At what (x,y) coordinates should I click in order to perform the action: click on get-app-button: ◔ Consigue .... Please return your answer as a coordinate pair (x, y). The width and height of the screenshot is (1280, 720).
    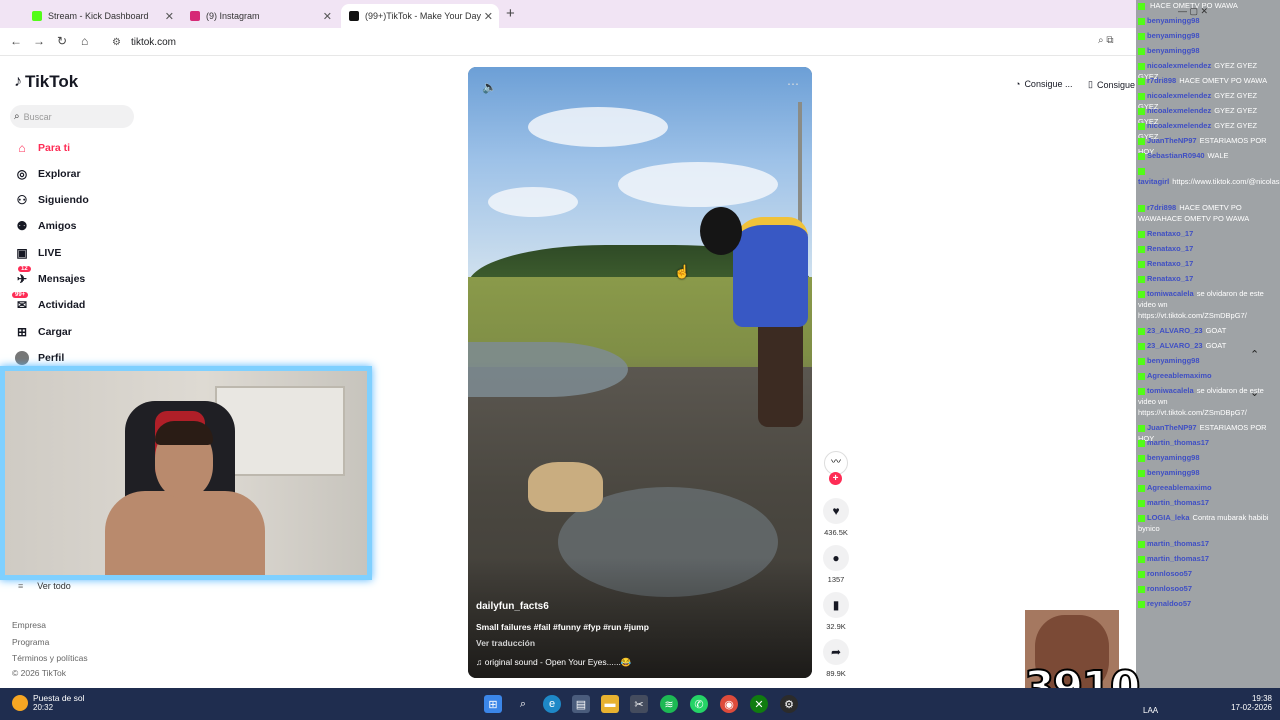
    Looking at the image, I should click on (1043, 84).